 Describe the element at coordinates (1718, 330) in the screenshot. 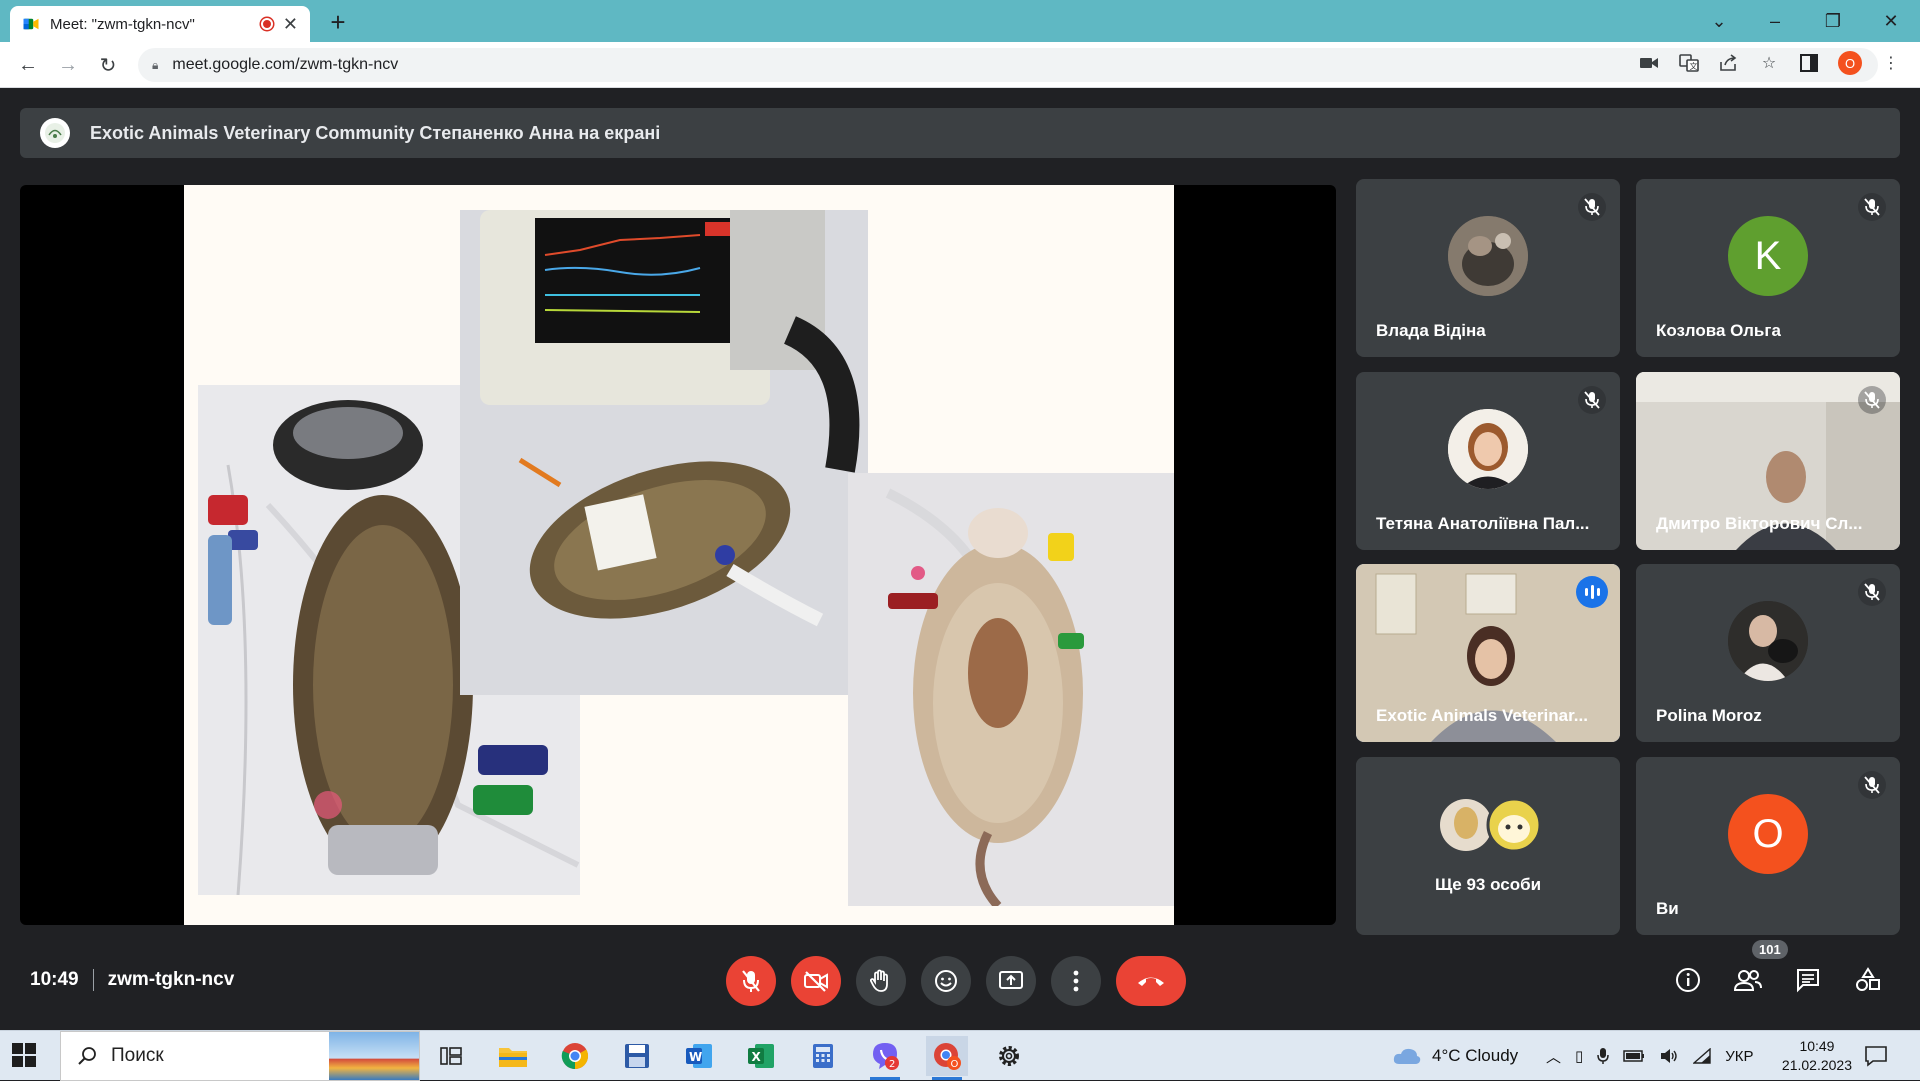

I see `participant-name: Козлова Ольга` at that location.